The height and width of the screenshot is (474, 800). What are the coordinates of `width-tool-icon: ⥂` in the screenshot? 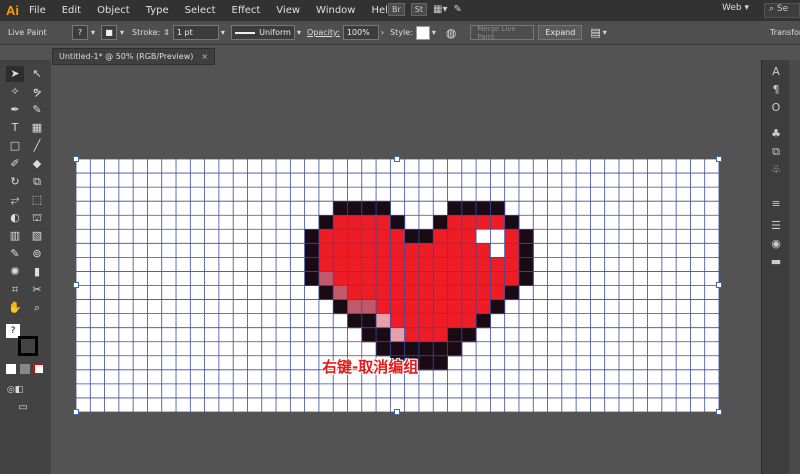 It's located at (15, 200).